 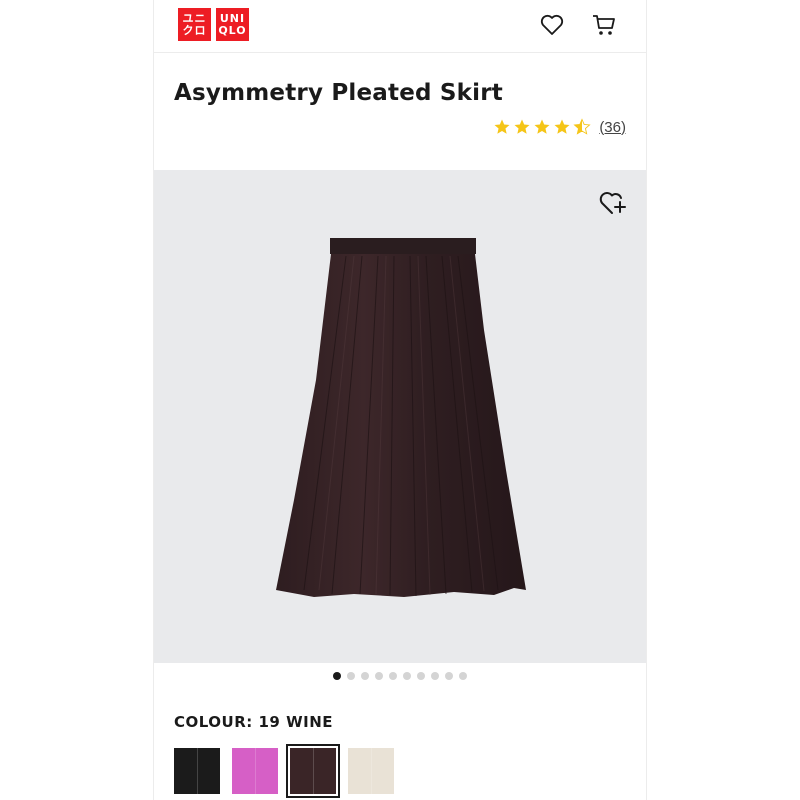 I want to click on cart-icon, so click(x=604, y=25).